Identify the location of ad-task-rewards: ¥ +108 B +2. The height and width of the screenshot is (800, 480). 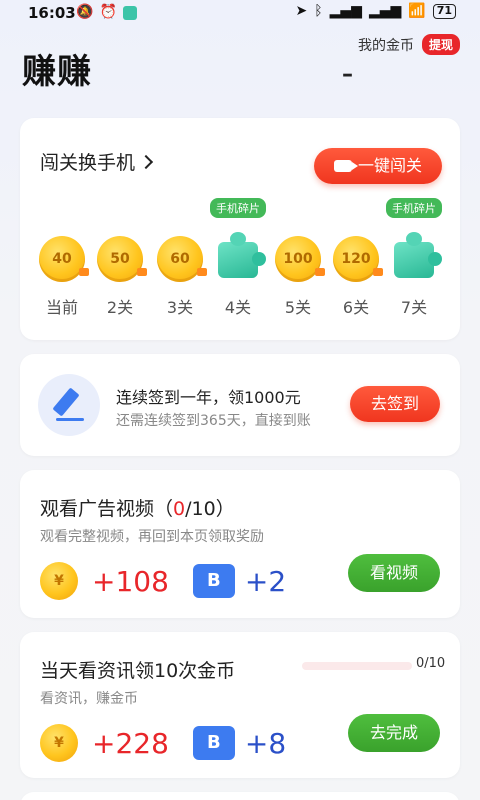
(163, 581).